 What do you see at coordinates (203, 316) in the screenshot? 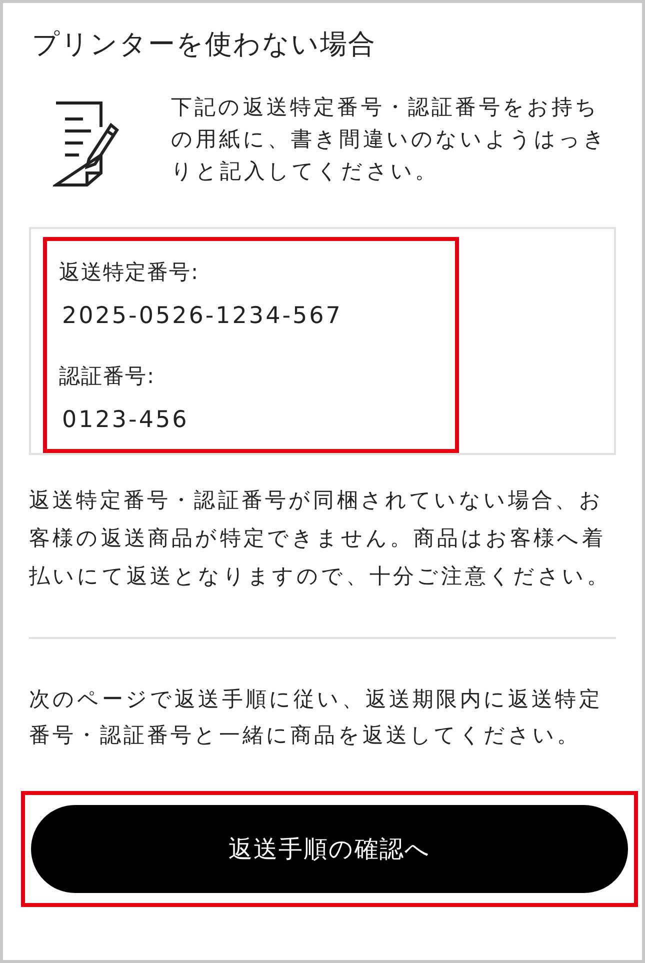
I see `field-value: 2025-0526-1234-567` at bounding box center [203, 316].